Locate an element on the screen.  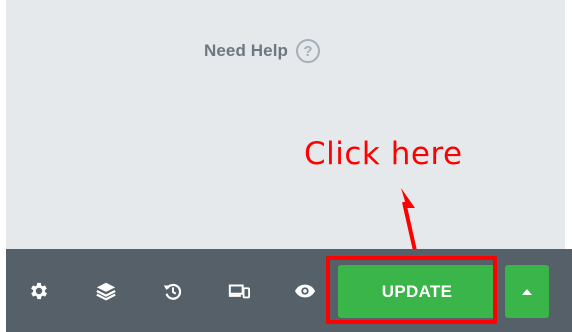
gear-icon is located at coordinates (39, 291).